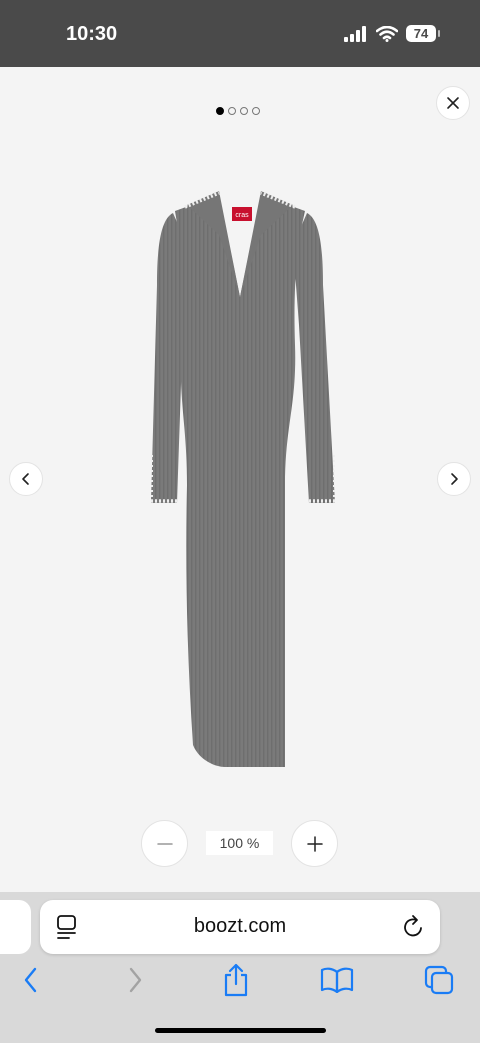 This screenshot has height=1043, width=480. I want to click on status-time: 10:30, so click(92, 34).